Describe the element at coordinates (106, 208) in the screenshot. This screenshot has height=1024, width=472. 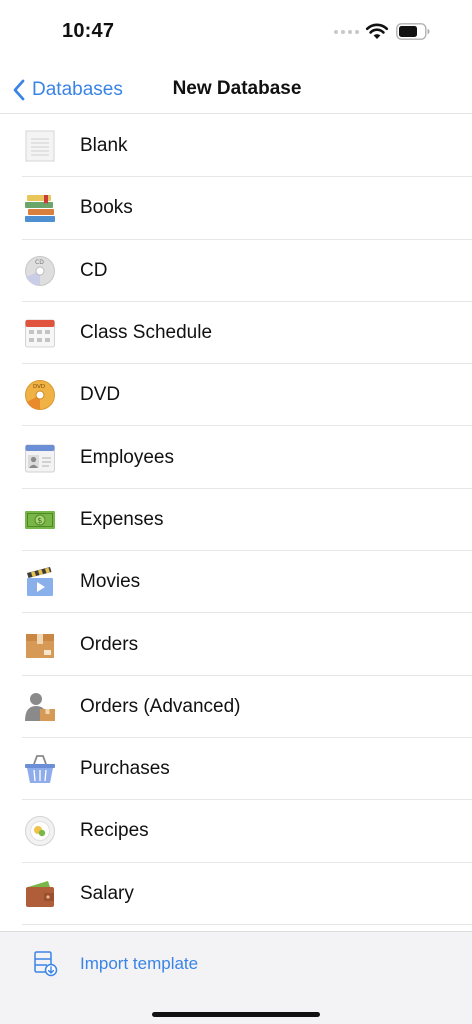
I see `list-item-label: Books` at that location.